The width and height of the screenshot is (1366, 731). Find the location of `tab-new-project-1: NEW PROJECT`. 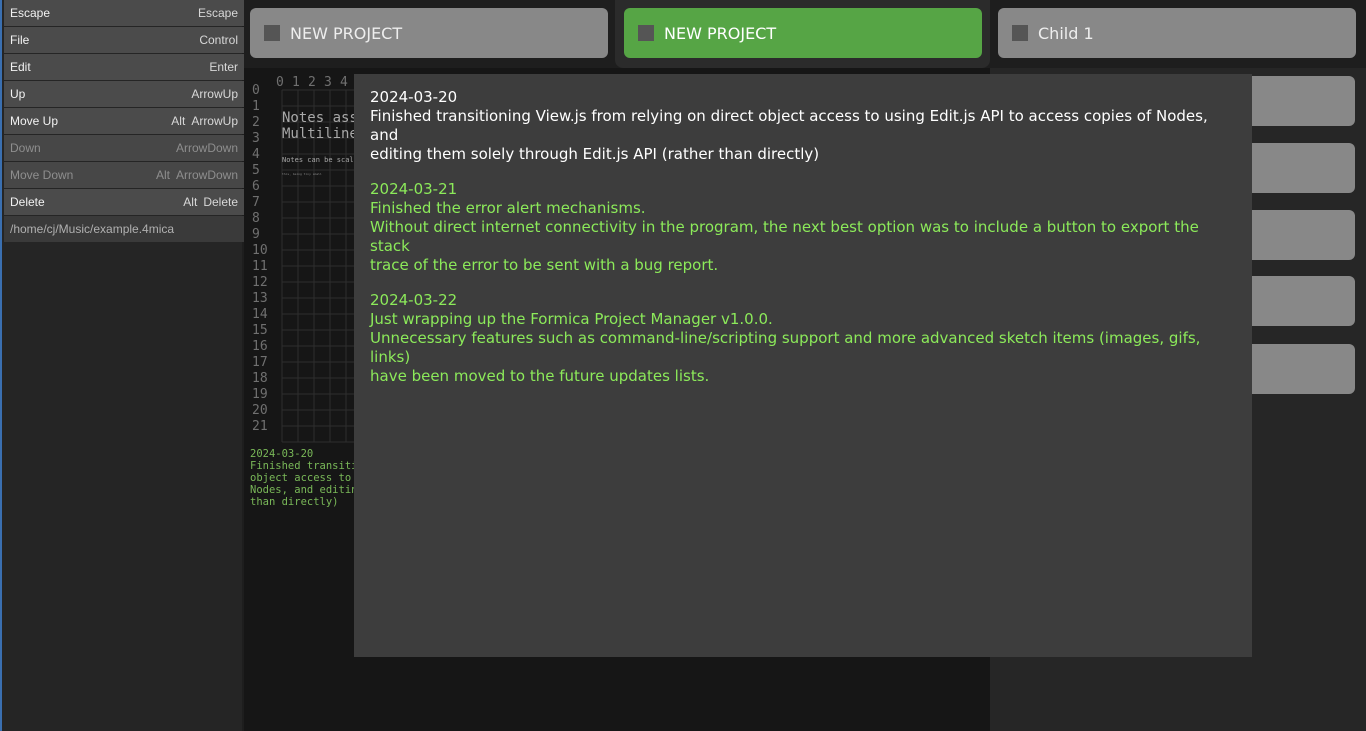

tab-new-project-1: NEW PROJECT is located at coordinates (429, 33).